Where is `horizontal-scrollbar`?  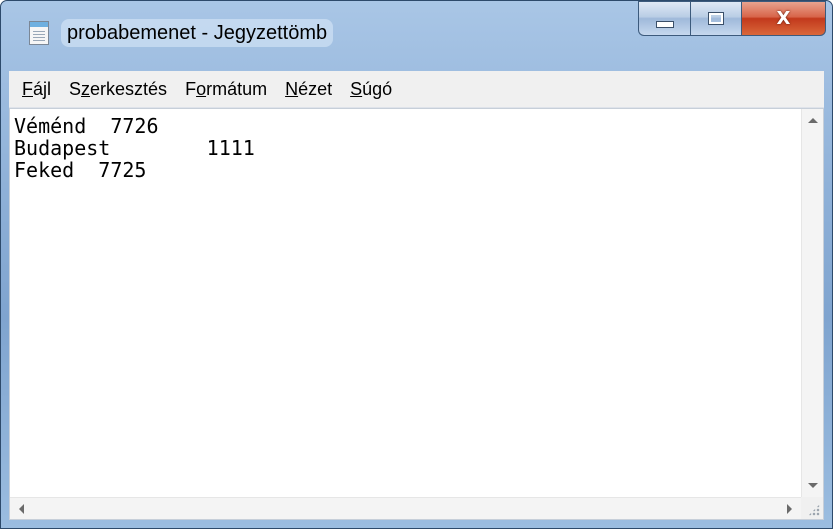 horizontal-scrollbar is located at coordinates (405, 508).